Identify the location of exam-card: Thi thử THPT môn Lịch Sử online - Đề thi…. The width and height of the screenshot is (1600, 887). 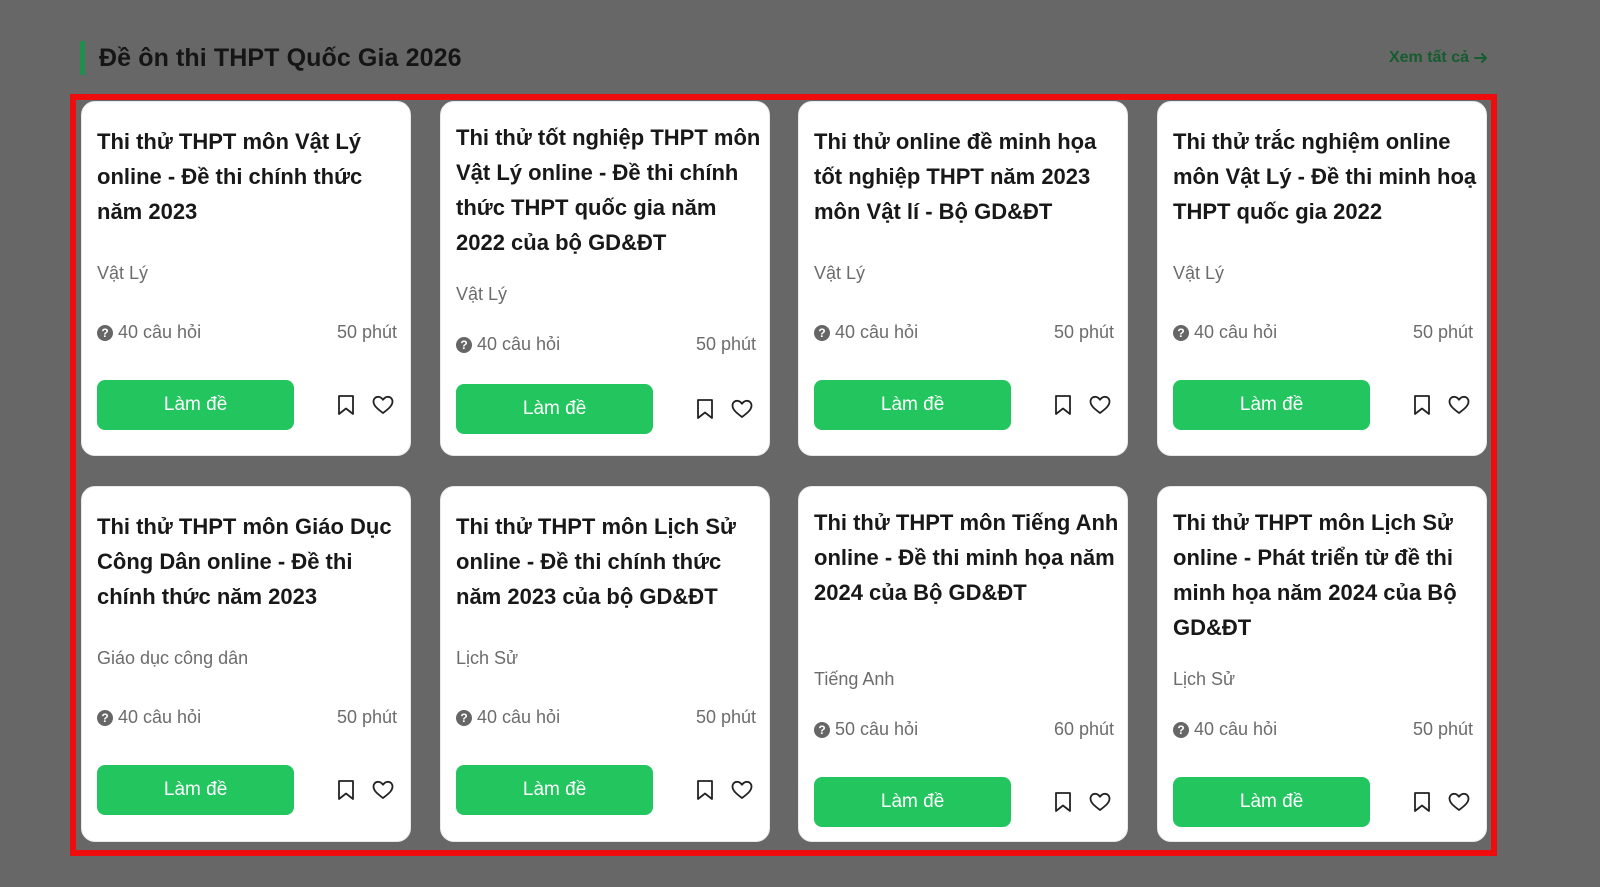
(605, 664).